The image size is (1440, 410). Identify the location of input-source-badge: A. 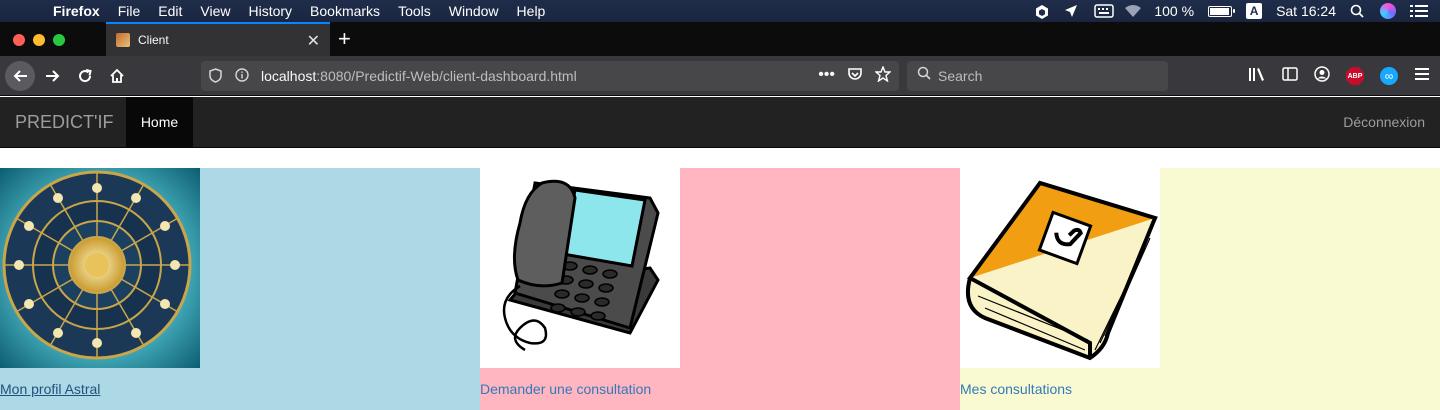
(1254, 11).